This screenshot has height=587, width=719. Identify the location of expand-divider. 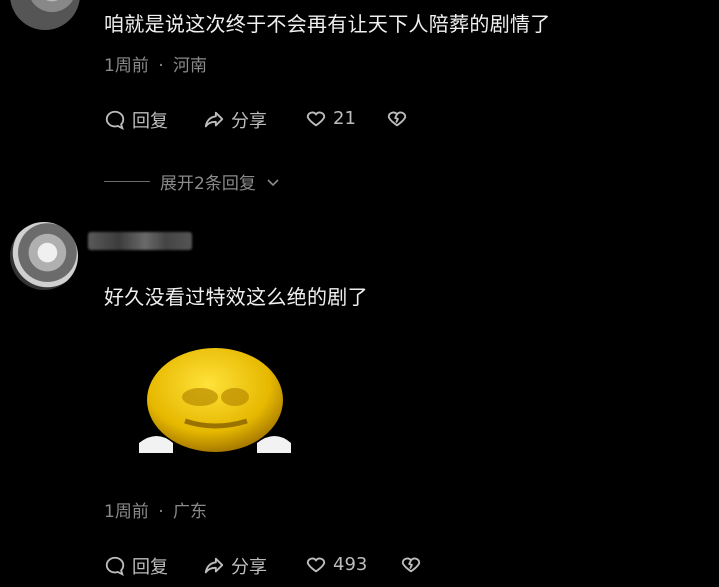
(127, 181).